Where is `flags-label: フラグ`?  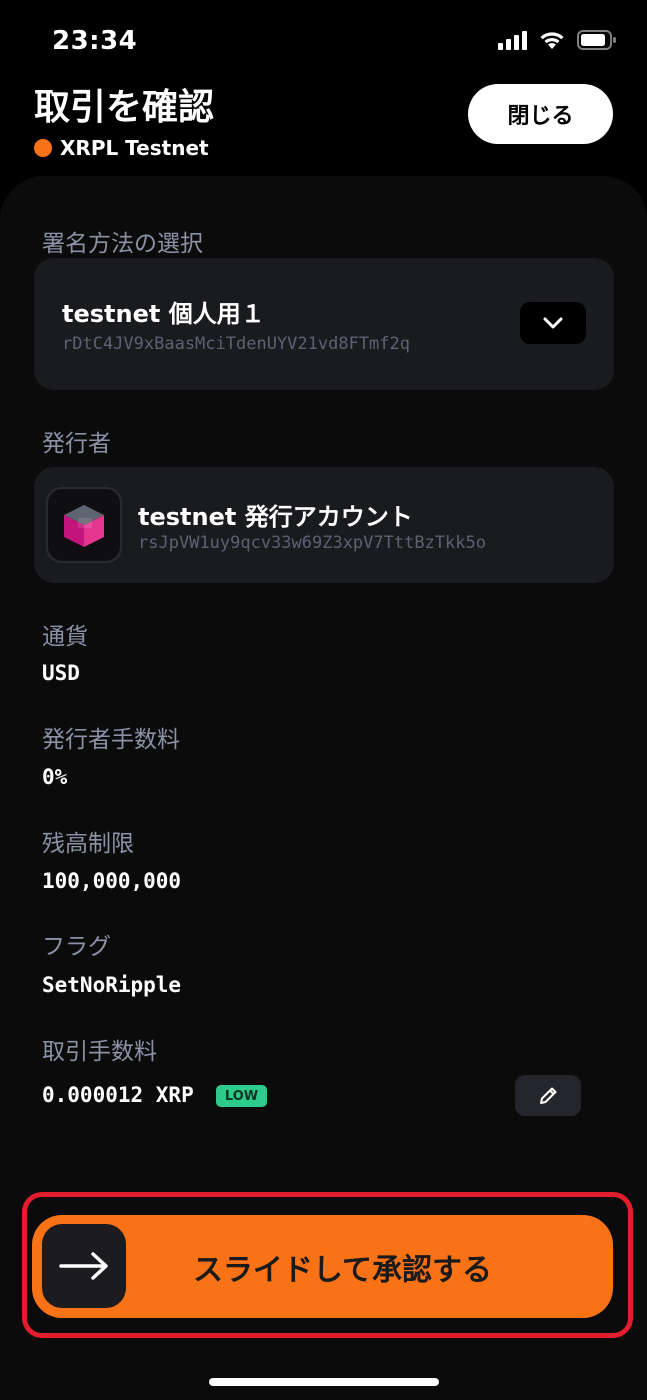 flags-label: フラグ is located at coordinates (76, 947).